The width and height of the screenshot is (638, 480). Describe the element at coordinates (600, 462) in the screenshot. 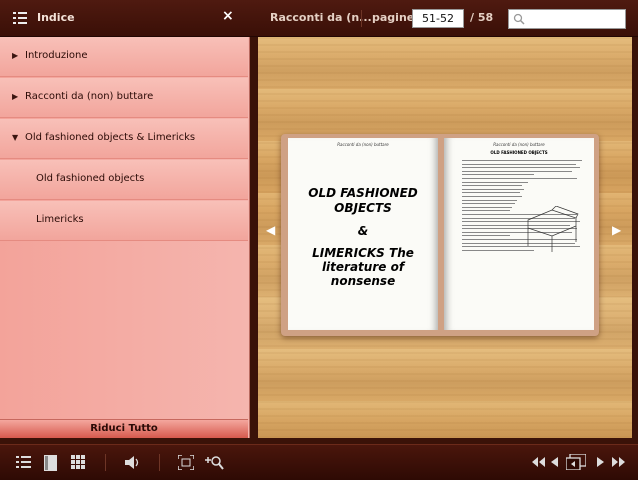

I see `next-page-icon` at that location.